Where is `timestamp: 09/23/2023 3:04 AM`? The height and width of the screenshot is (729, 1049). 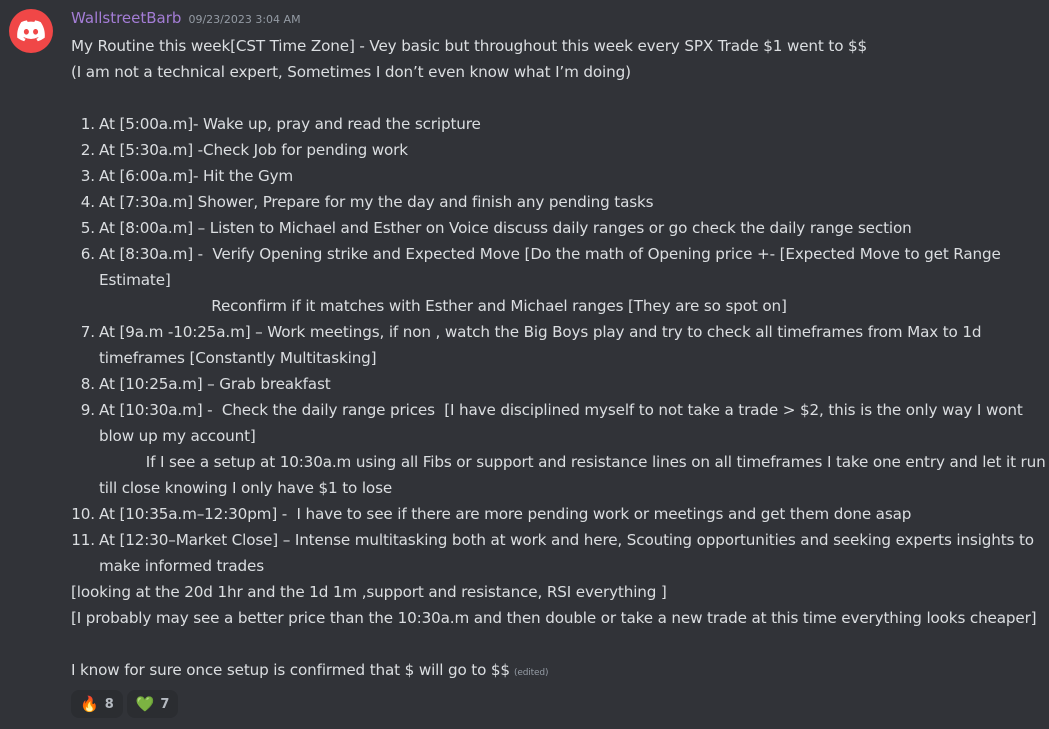
timestamp: 09/23/2023 3:04 AM is located at coordinates (244, 19).